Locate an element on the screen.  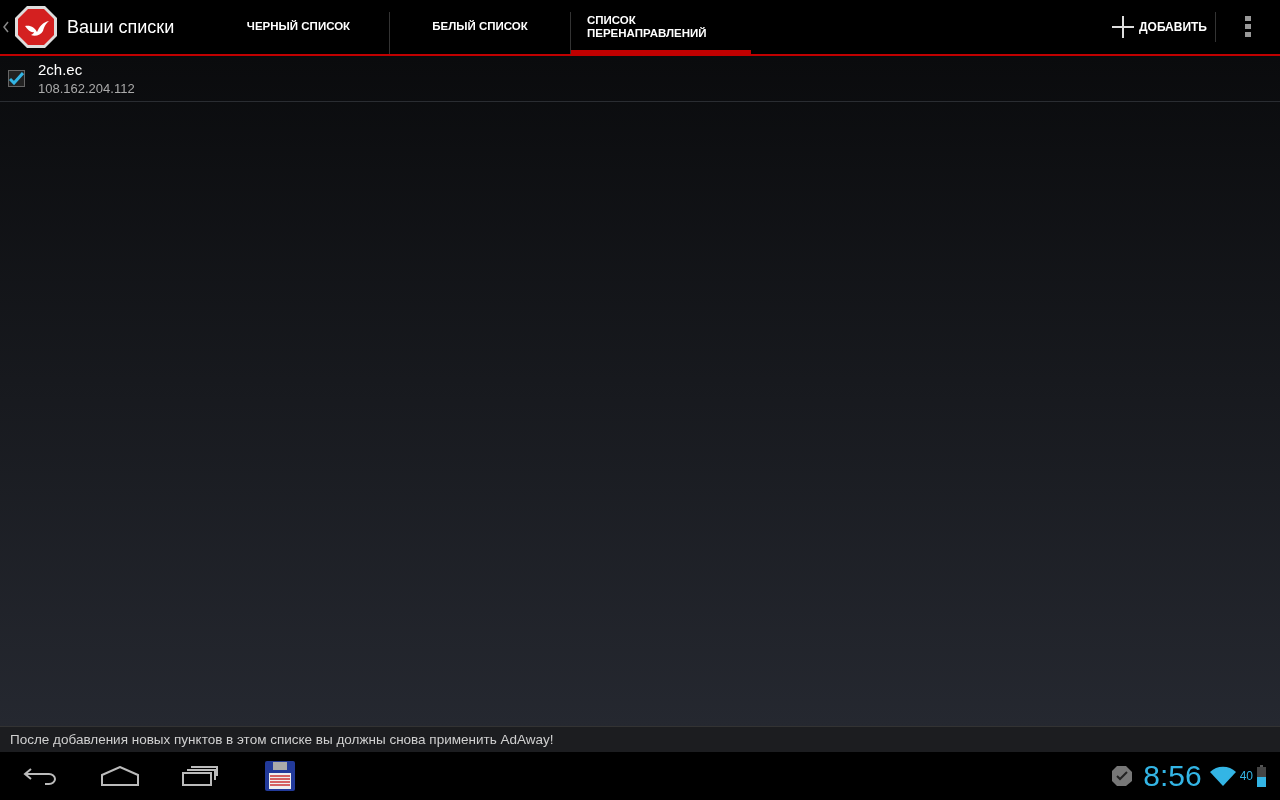
add-button: ДОБАВИТЬ is located at coordinates (1159, 27).